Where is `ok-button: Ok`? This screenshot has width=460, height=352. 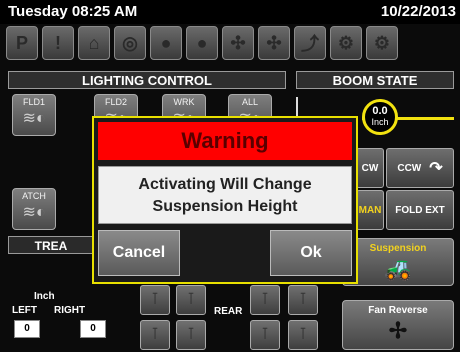
ok-button: Ok is located at coordinates (311, 253).